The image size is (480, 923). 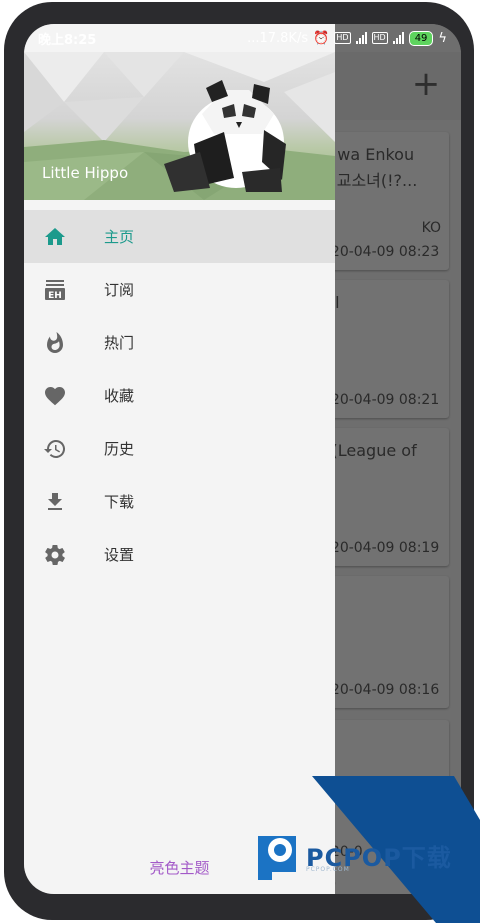 What do you see at coordinates (179, 501) in the screenshot?
I see `menu-item-downloads: 下载` at bounding box center [179, 501].